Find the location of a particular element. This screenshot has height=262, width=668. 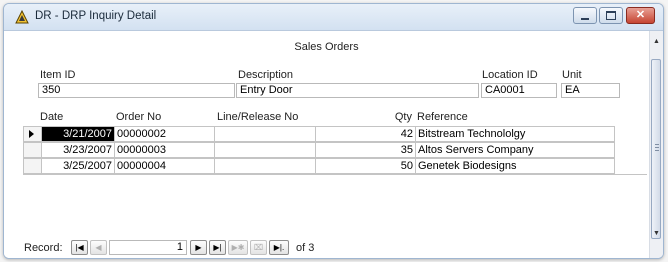

qty-cell: 35 is located at coordinates (365, 150).